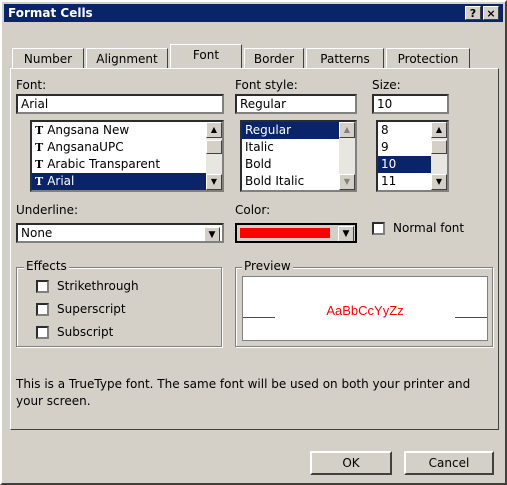 This screenshot has width=507, height=485. Describe the element at coordinates (428, 58) in the screenshot. I see `tab-protection: Protection` at that location.